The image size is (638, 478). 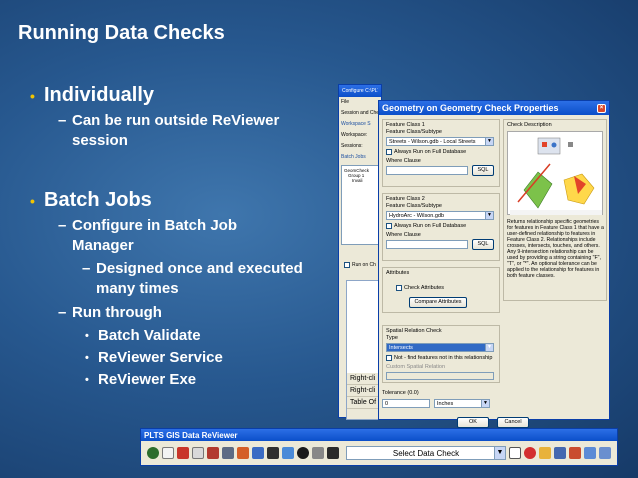 I want to click on geometry-relationship-illustration, so click(x=555, y=173).